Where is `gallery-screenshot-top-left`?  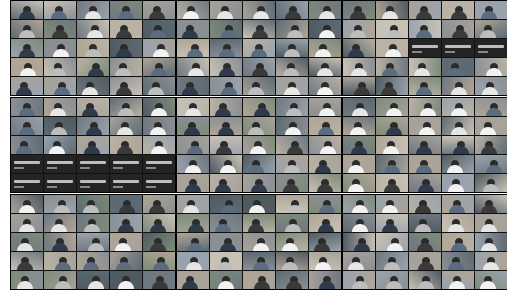
gallery-screenshot-top-left is located at coordinates (93, 48).